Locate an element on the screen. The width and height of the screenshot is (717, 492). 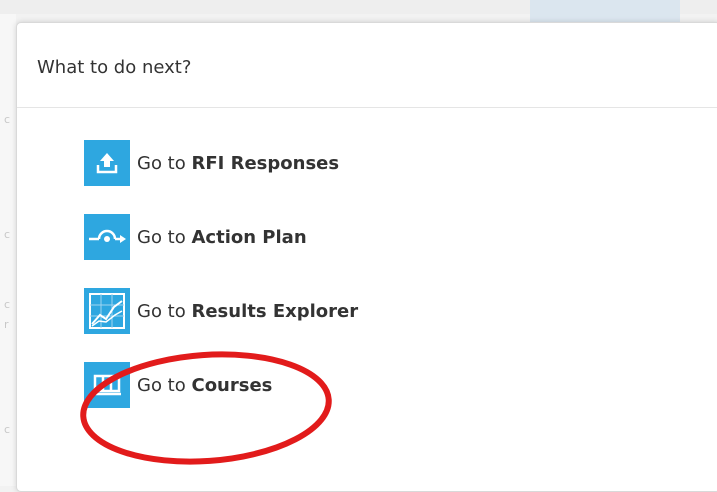
go-to-courses-link: Go to Courses is located at coordinates (221, 385).